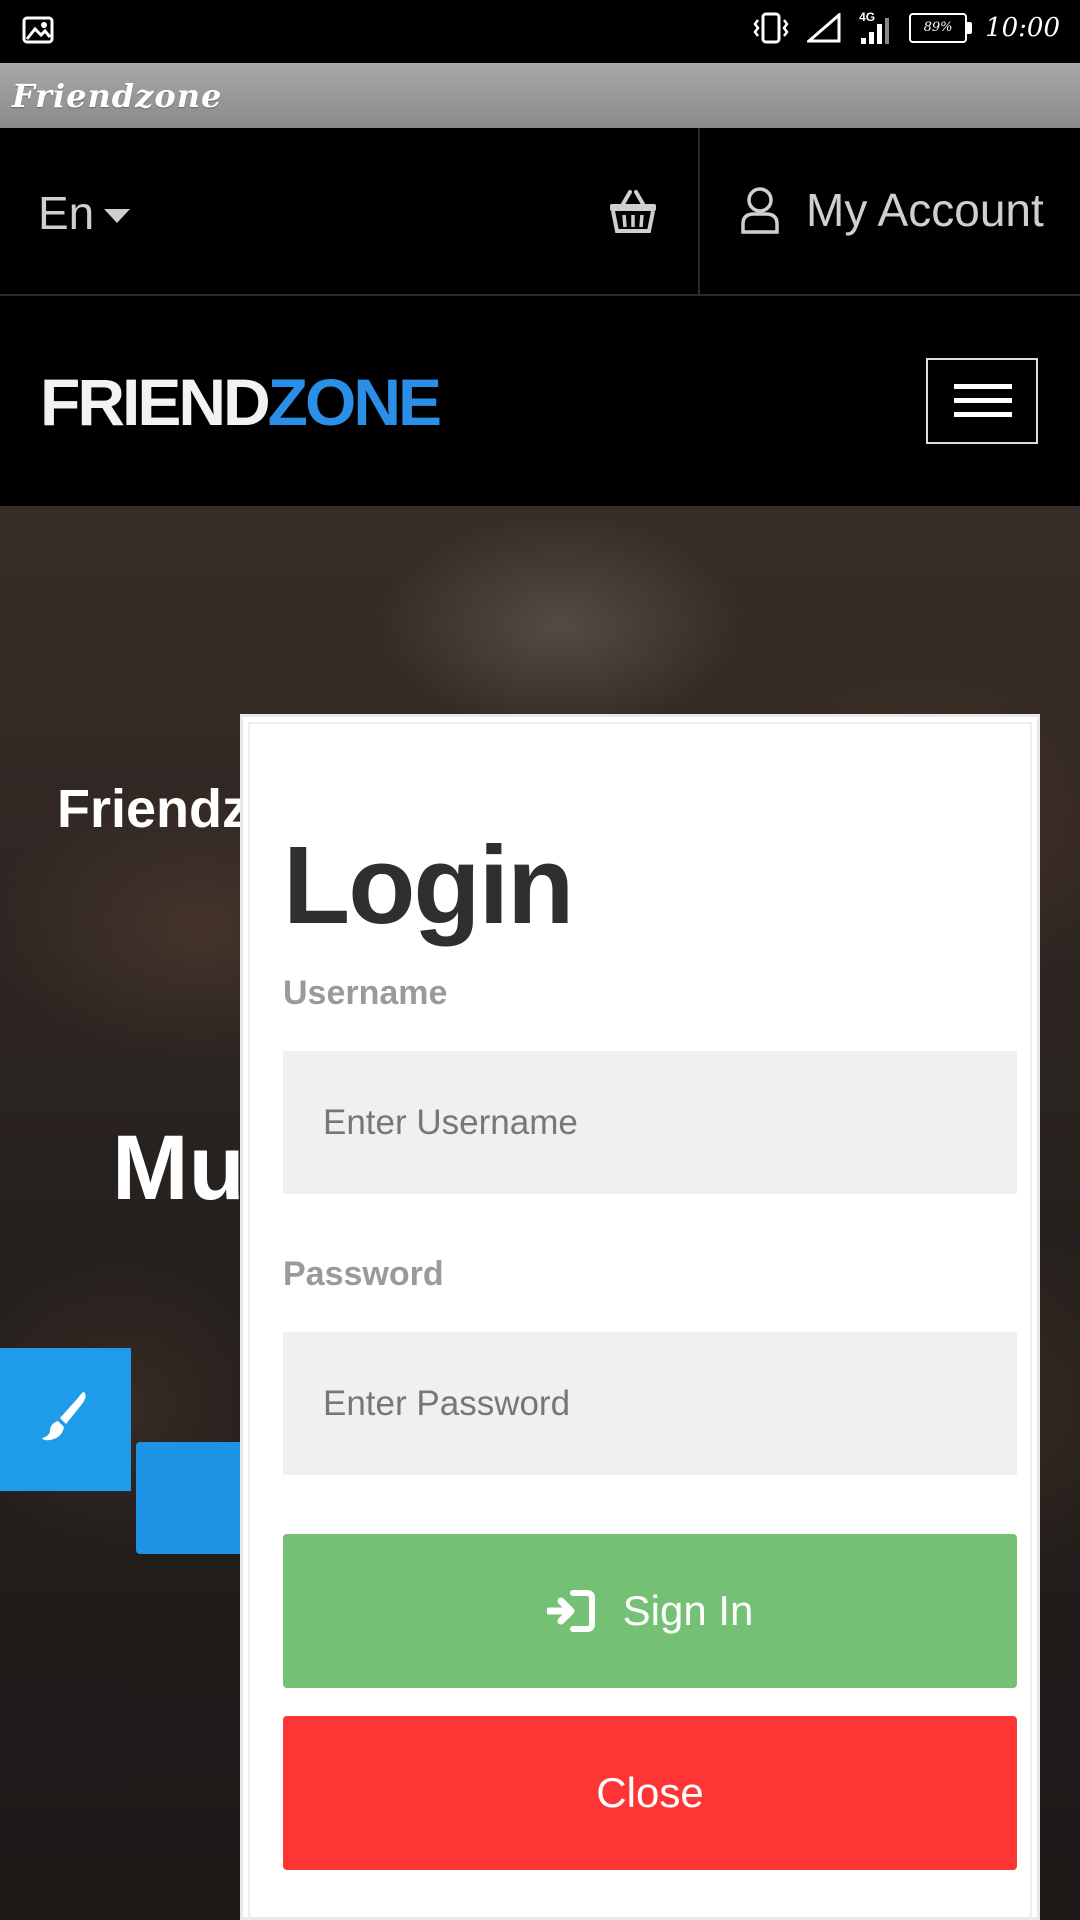 This screenshot has width=1080, height=1920. Describe the element at coordinates (925, 210) in the screenshot. I see `my-account-label: My Account` at that location.